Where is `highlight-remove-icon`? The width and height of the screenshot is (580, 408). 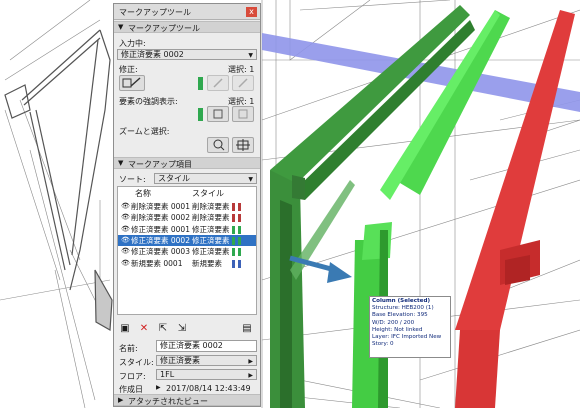
highlight-remove-icon is located at coordinates (243, 114).